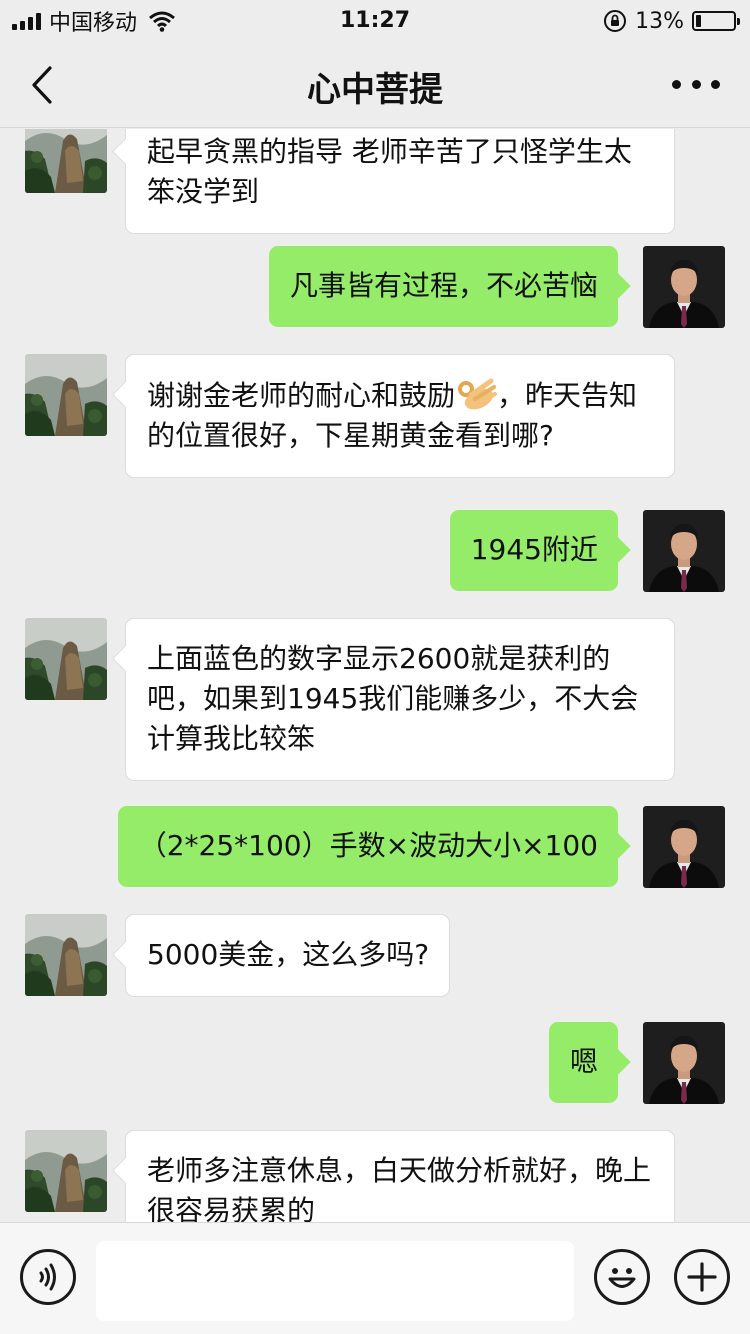  I want to click on message-bubble: 1945附近, so click(533, 550).